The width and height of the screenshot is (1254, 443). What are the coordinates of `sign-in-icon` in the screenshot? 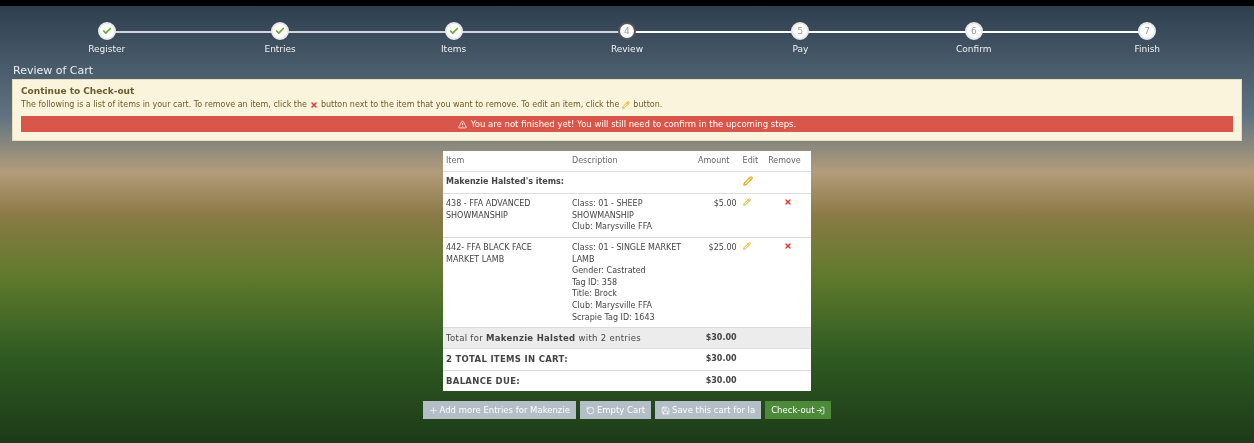 It's located at (821, 410).